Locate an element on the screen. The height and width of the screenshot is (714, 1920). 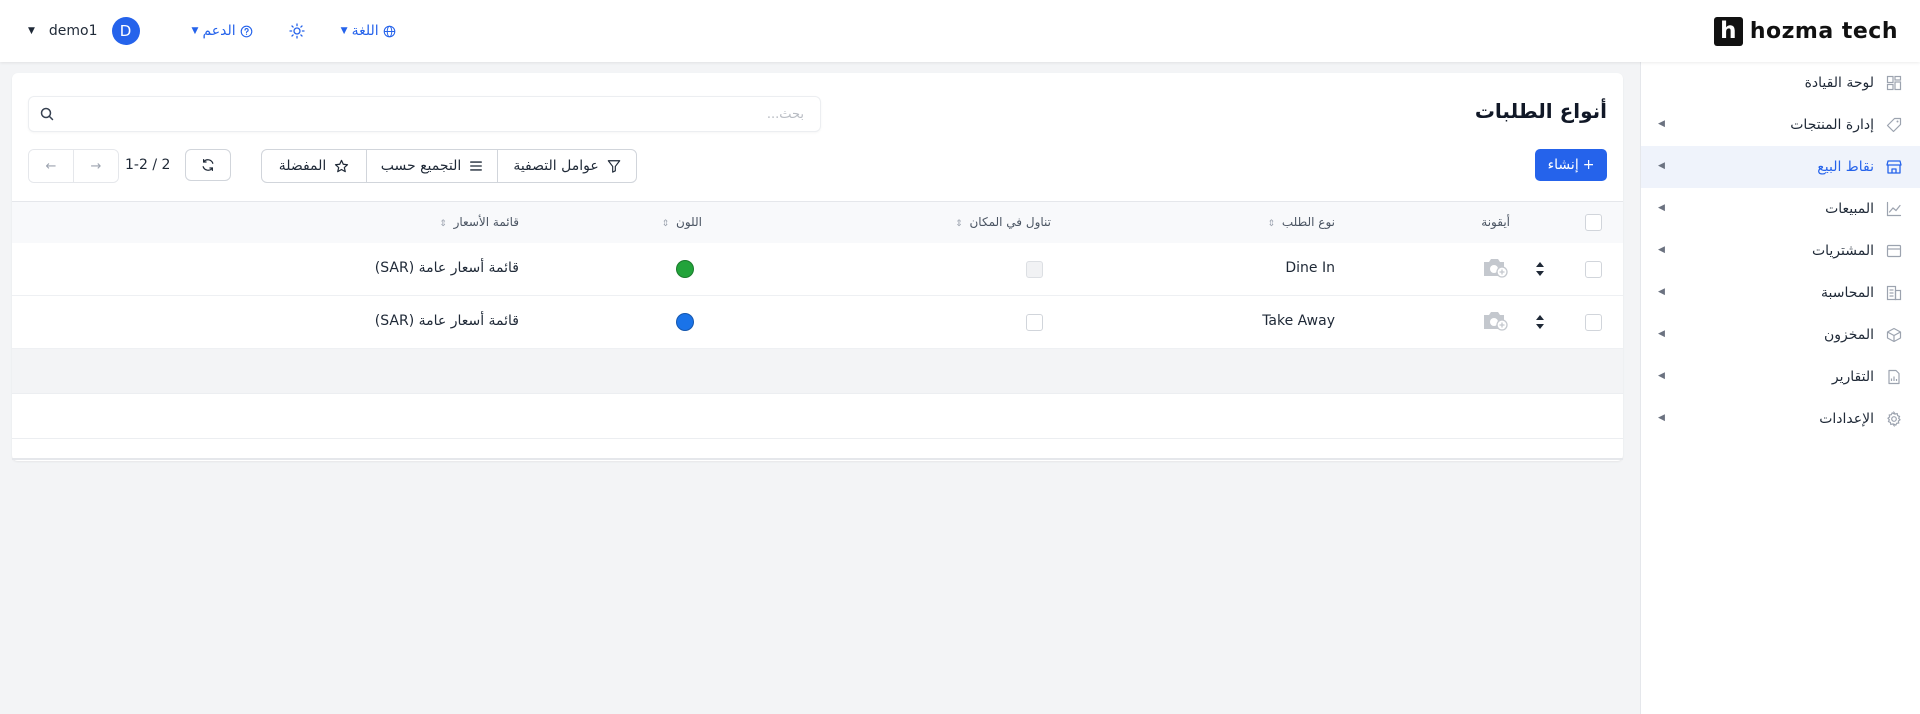
table-footer-divider is located at coordinates (817, 459).